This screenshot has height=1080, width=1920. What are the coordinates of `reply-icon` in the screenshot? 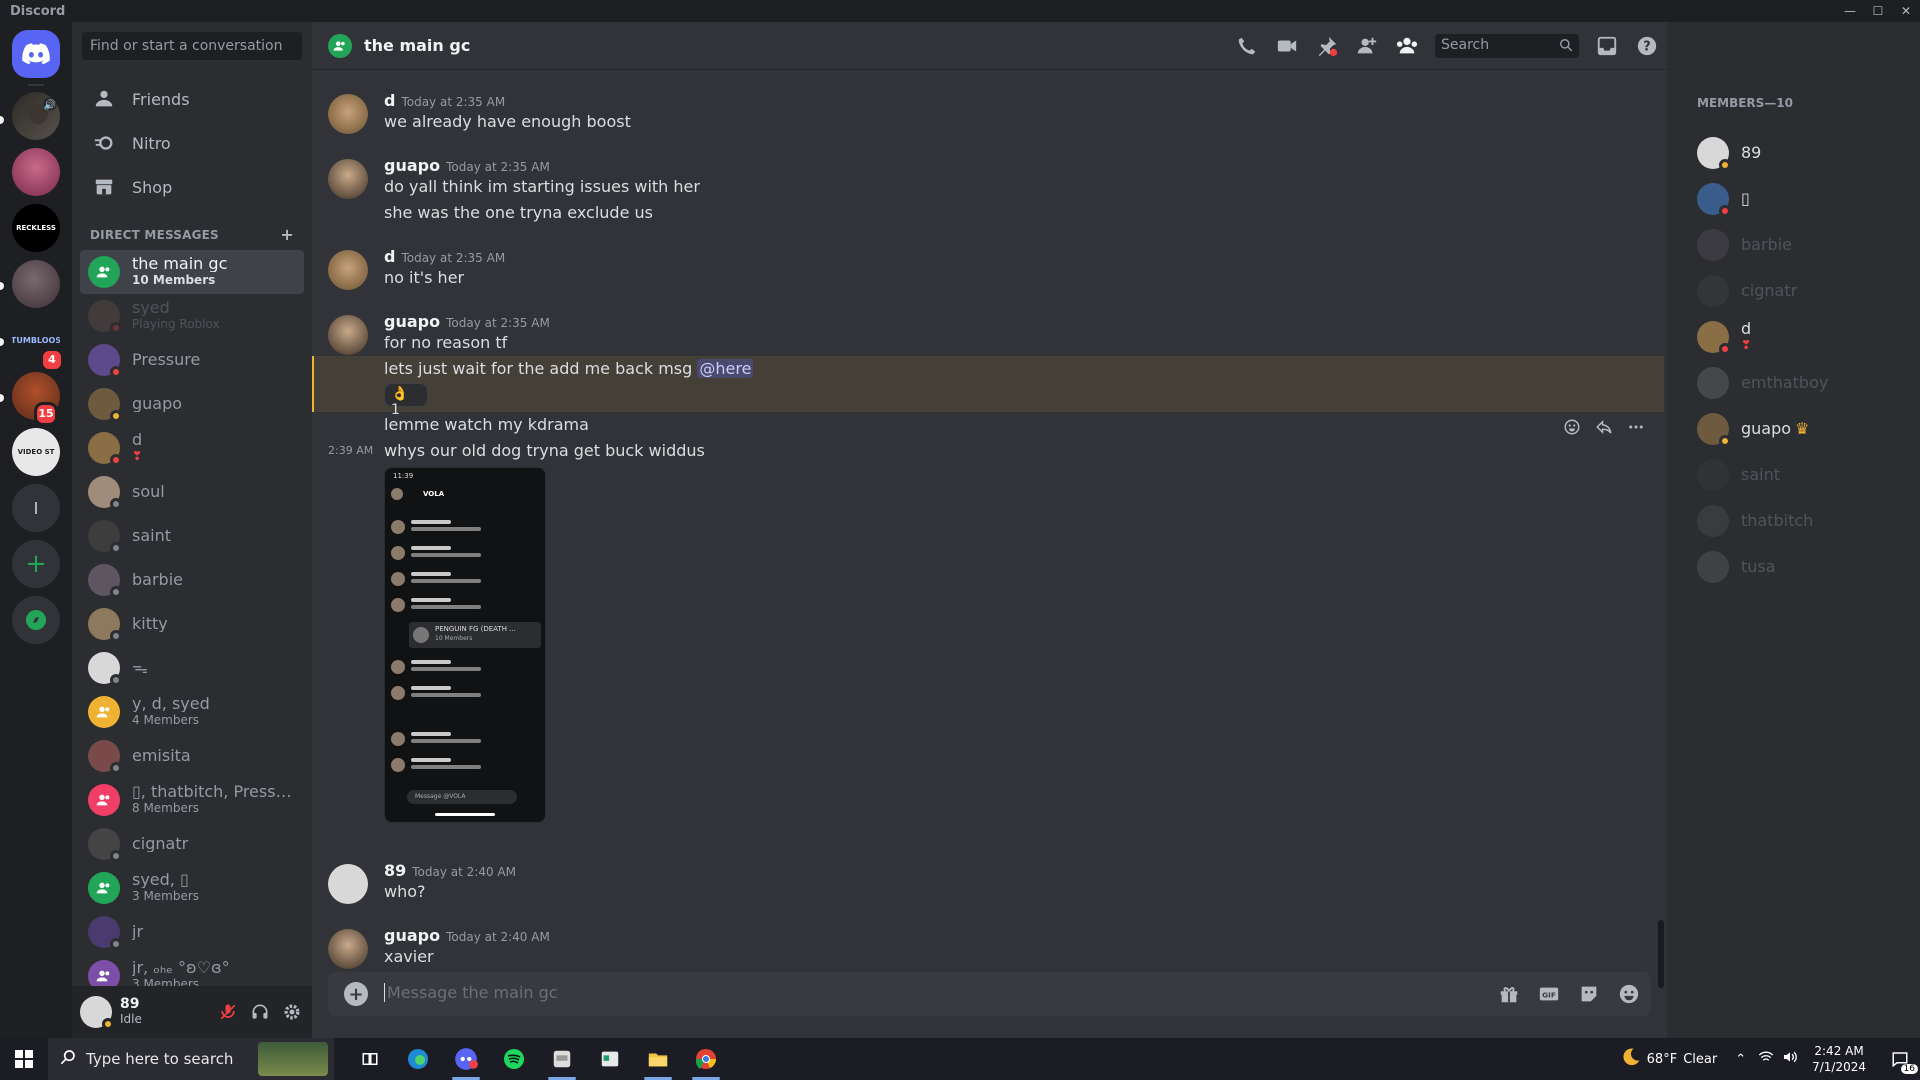 It's located at (1604, 427).